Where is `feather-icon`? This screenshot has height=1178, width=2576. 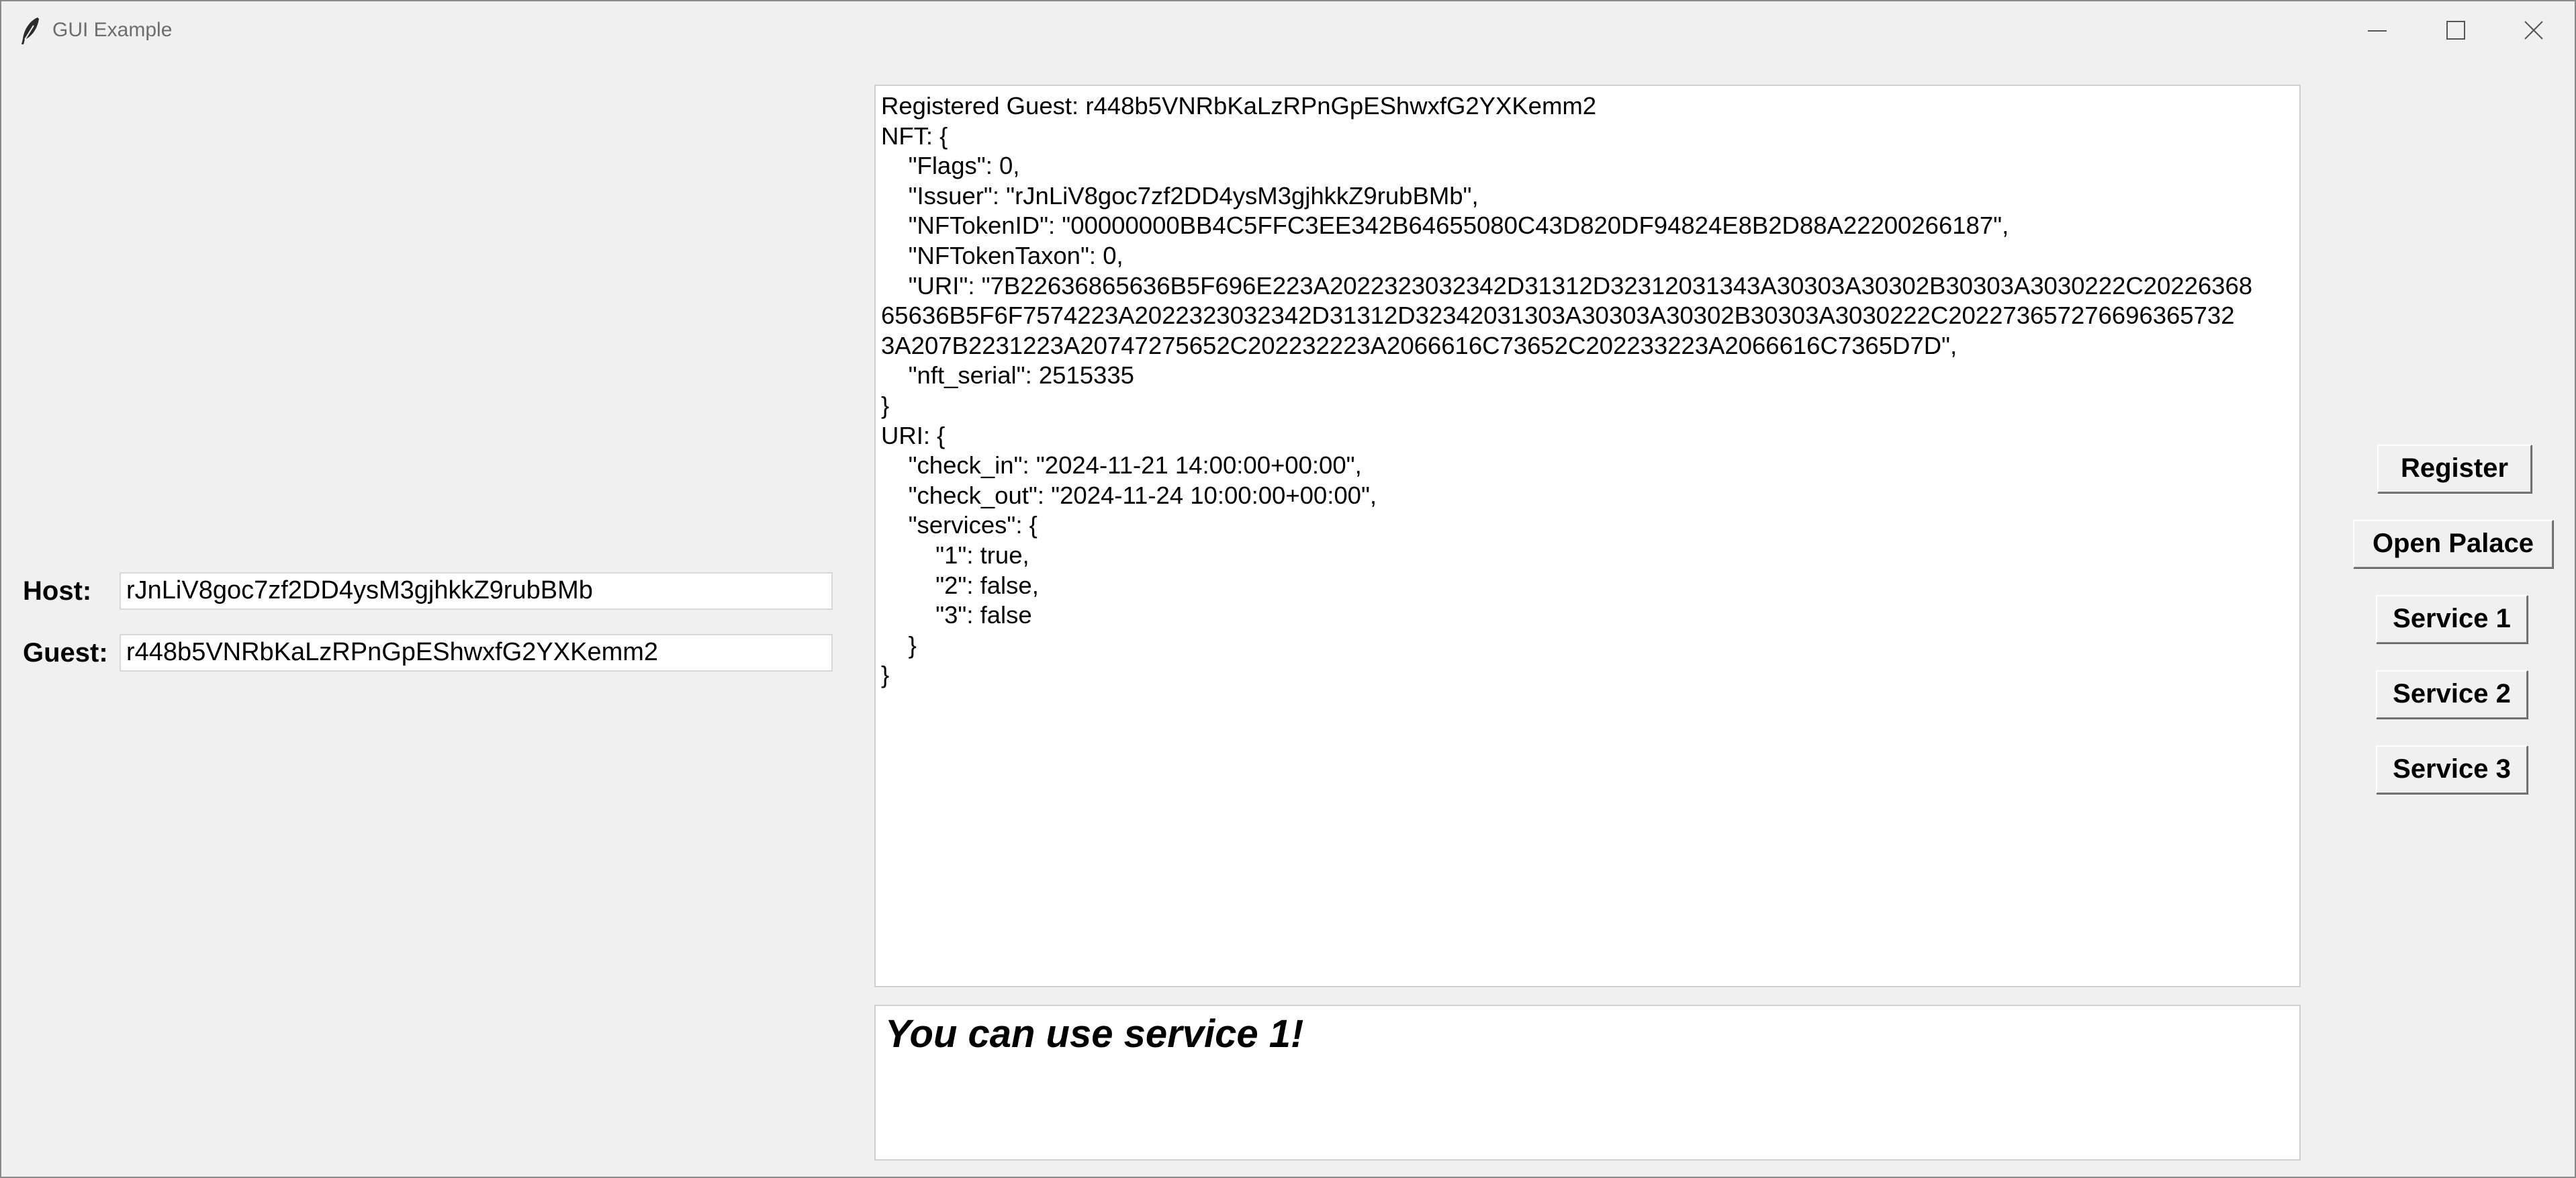 feather-icon is located at coordinates (29, 31).